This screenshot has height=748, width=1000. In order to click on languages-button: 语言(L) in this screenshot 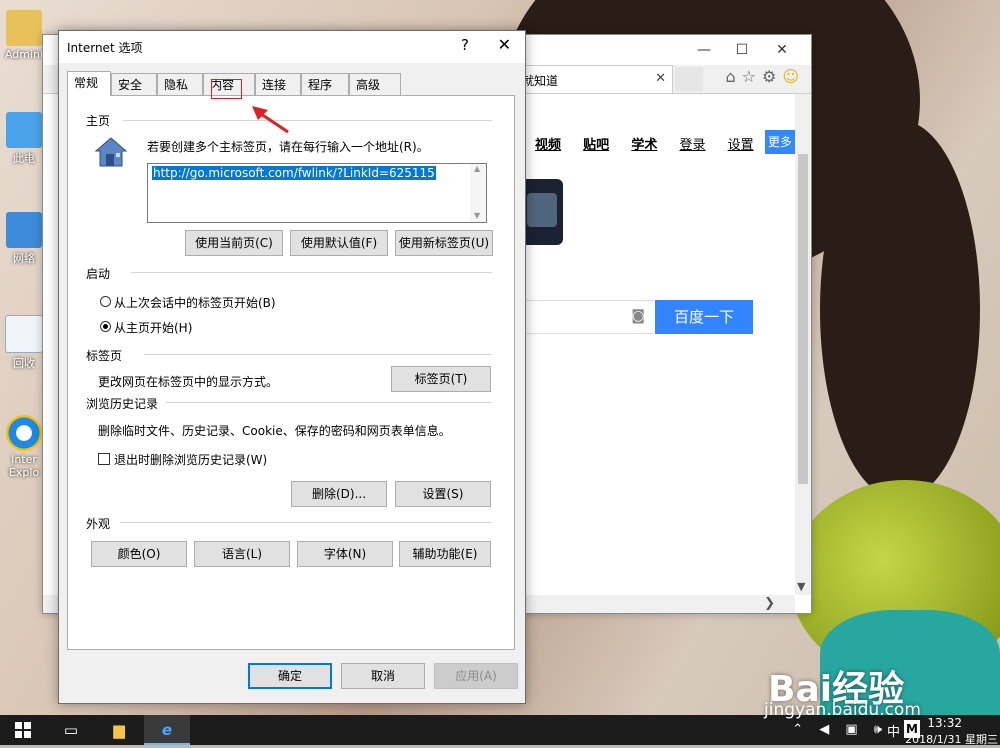, I will do `click(242, 554)`.